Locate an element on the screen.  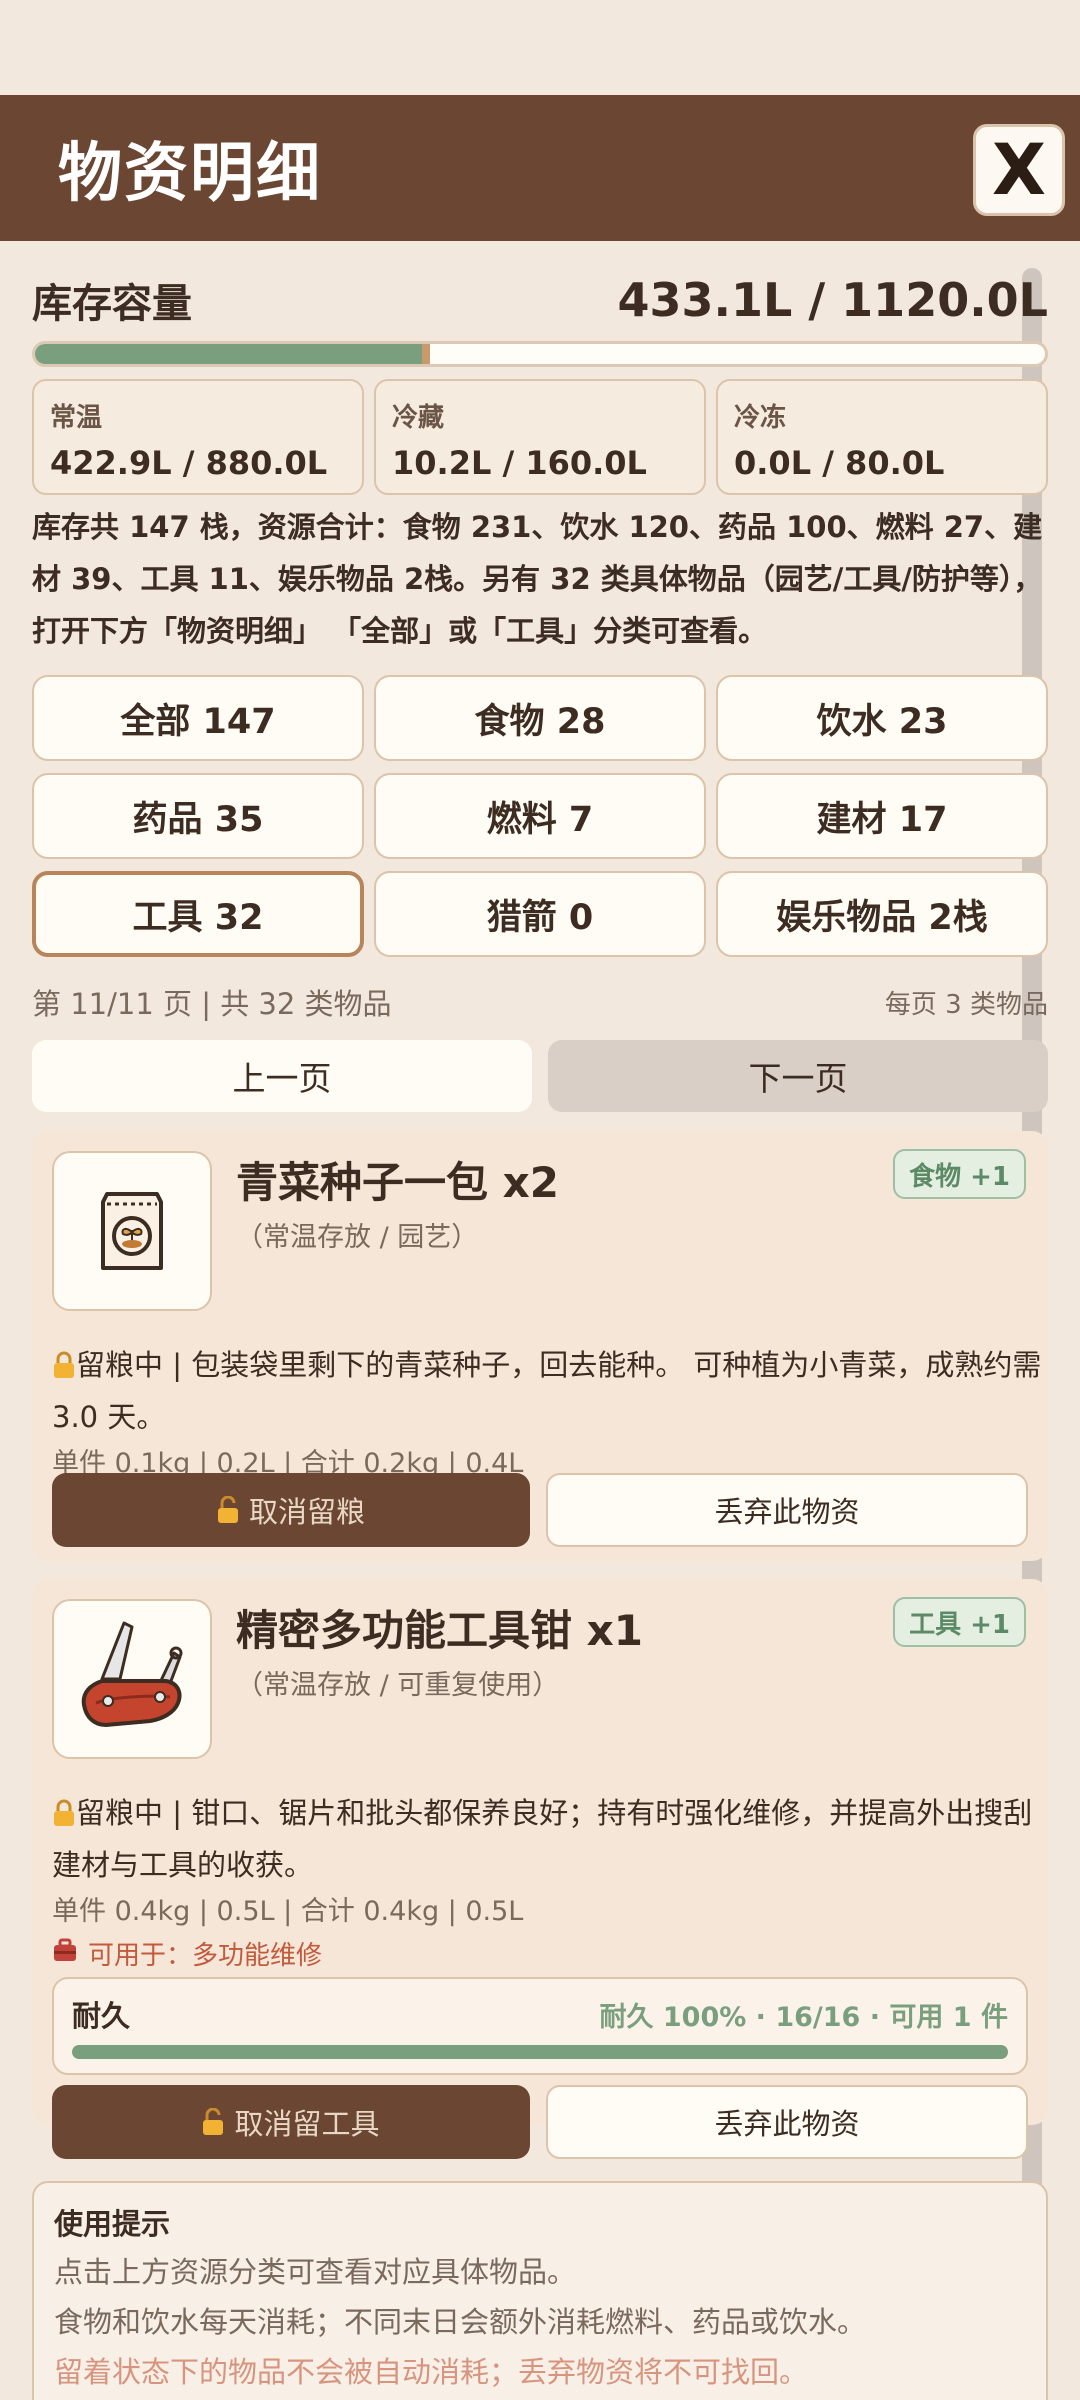
cancel-reserve-tool-label: 取消留工具 is located at coordinates (307, 2124).